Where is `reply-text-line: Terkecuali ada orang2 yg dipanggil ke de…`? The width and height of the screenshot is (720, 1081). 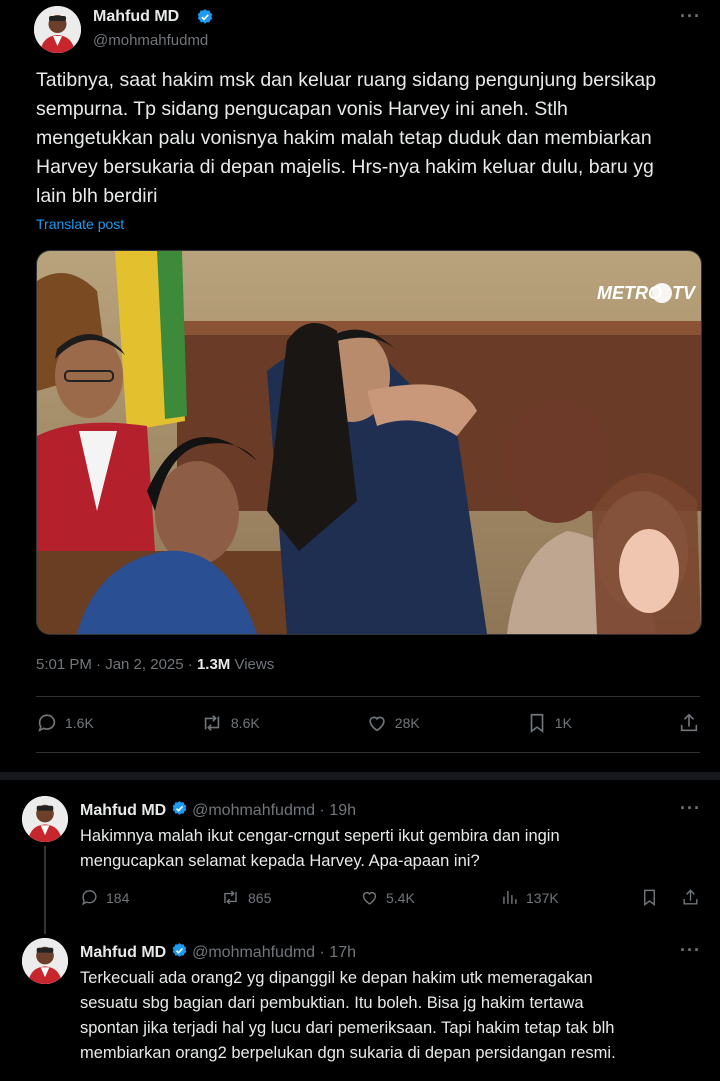 reply-text-line: Terkecuali ada orang2 yg dipanggil ke de… is located at coordinates (336, 978).